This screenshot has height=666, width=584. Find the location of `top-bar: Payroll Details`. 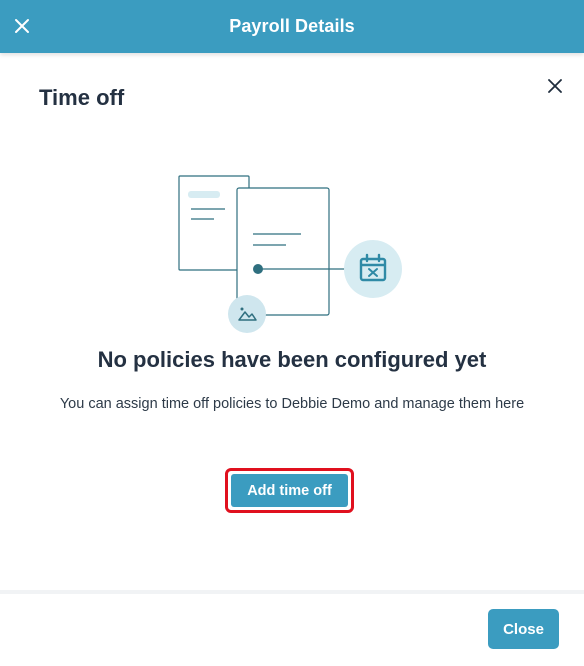

top-bar: Payroll Details is located at coordinates (292, 26).